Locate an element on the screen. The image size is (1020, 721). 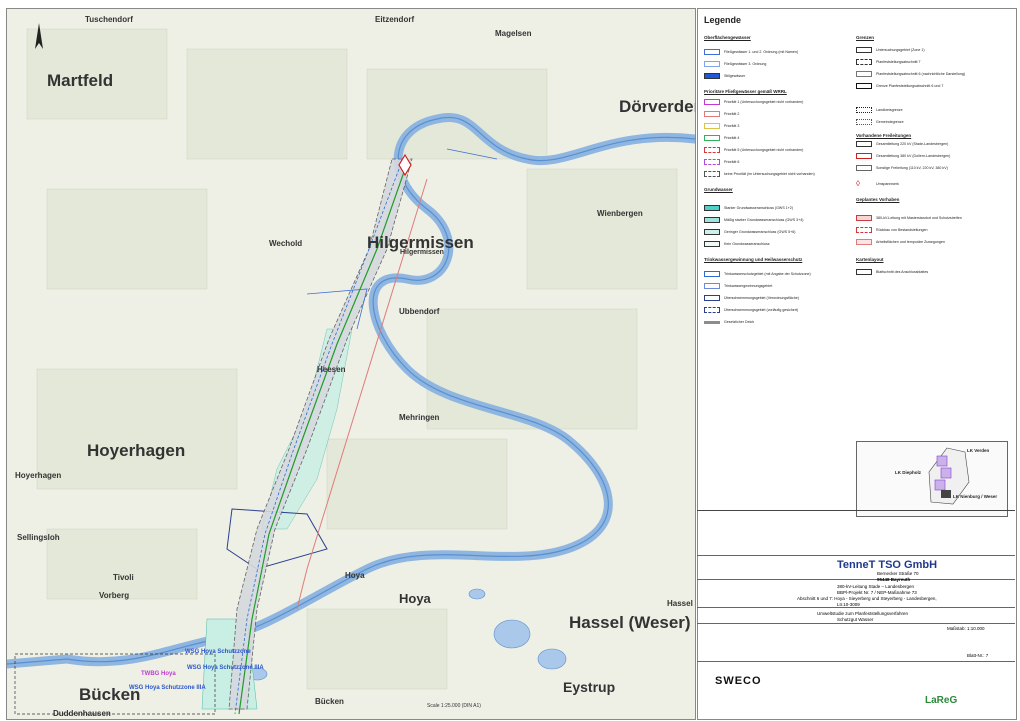
legend-row: Arbeitsflächen und temporäre Zuwegungen is located at coordinates (900, 242).